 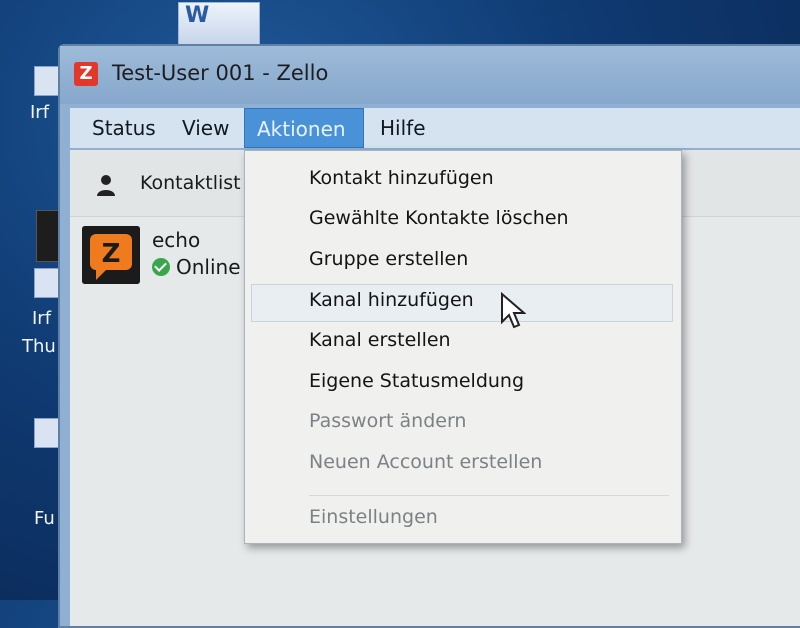 What do you see at coordinates (387, 421) in the screenshot?
I see `menu-item-passwort-aendern: Passwort ändern` at bounding box center [387, 421].